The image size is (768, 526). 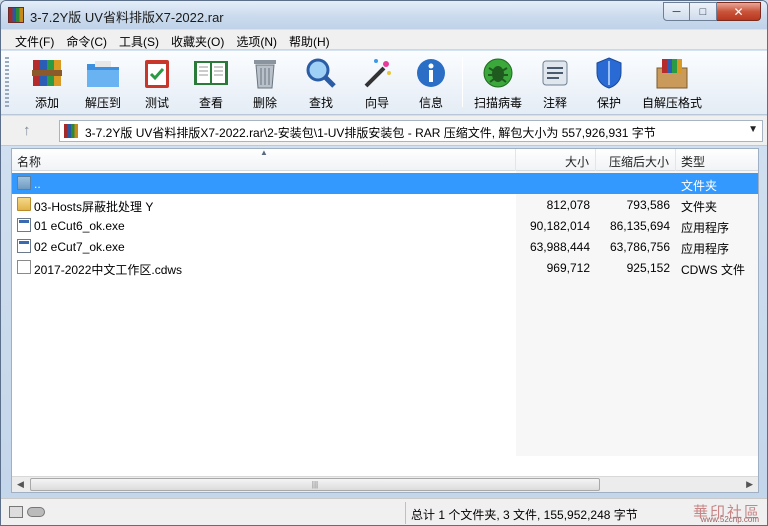 I want to click on menu-bar: 文件(F) 命令(C) 工具(S) 收藏夹(O) 选项(N) 帮助(H), so click(x=384, y=40).